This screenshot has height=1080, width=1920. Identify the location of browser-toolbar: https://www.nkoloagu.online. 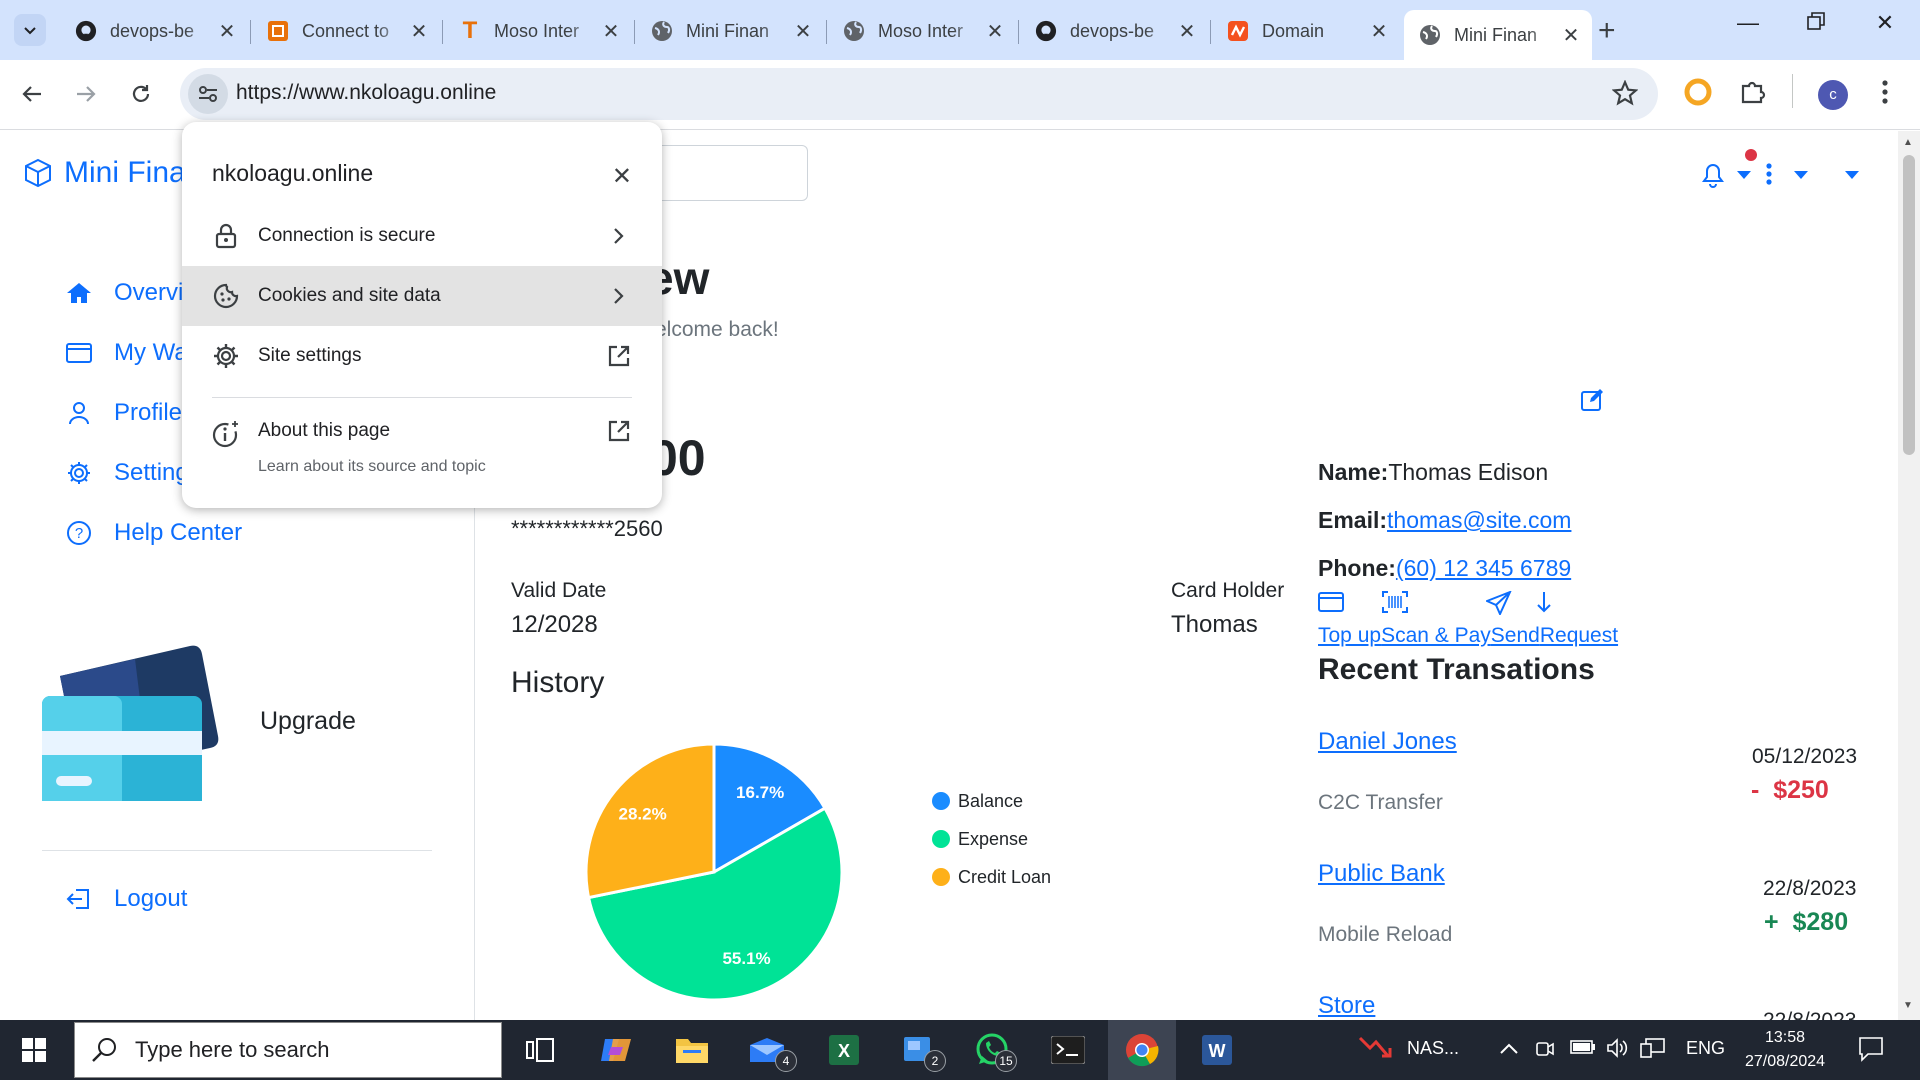
(960, 95).